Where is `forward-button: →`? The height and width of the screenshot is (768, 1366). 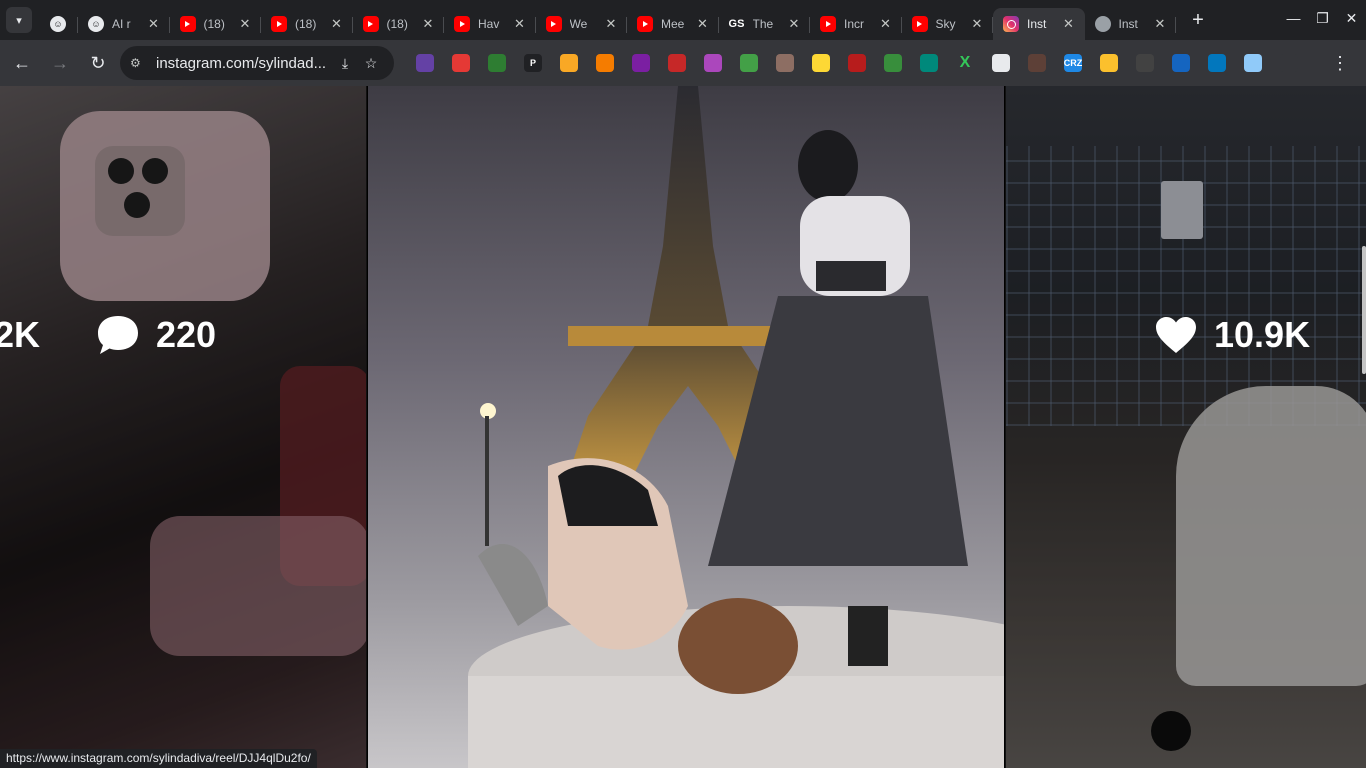
forward-button: → is located at coordinates (60, 63).